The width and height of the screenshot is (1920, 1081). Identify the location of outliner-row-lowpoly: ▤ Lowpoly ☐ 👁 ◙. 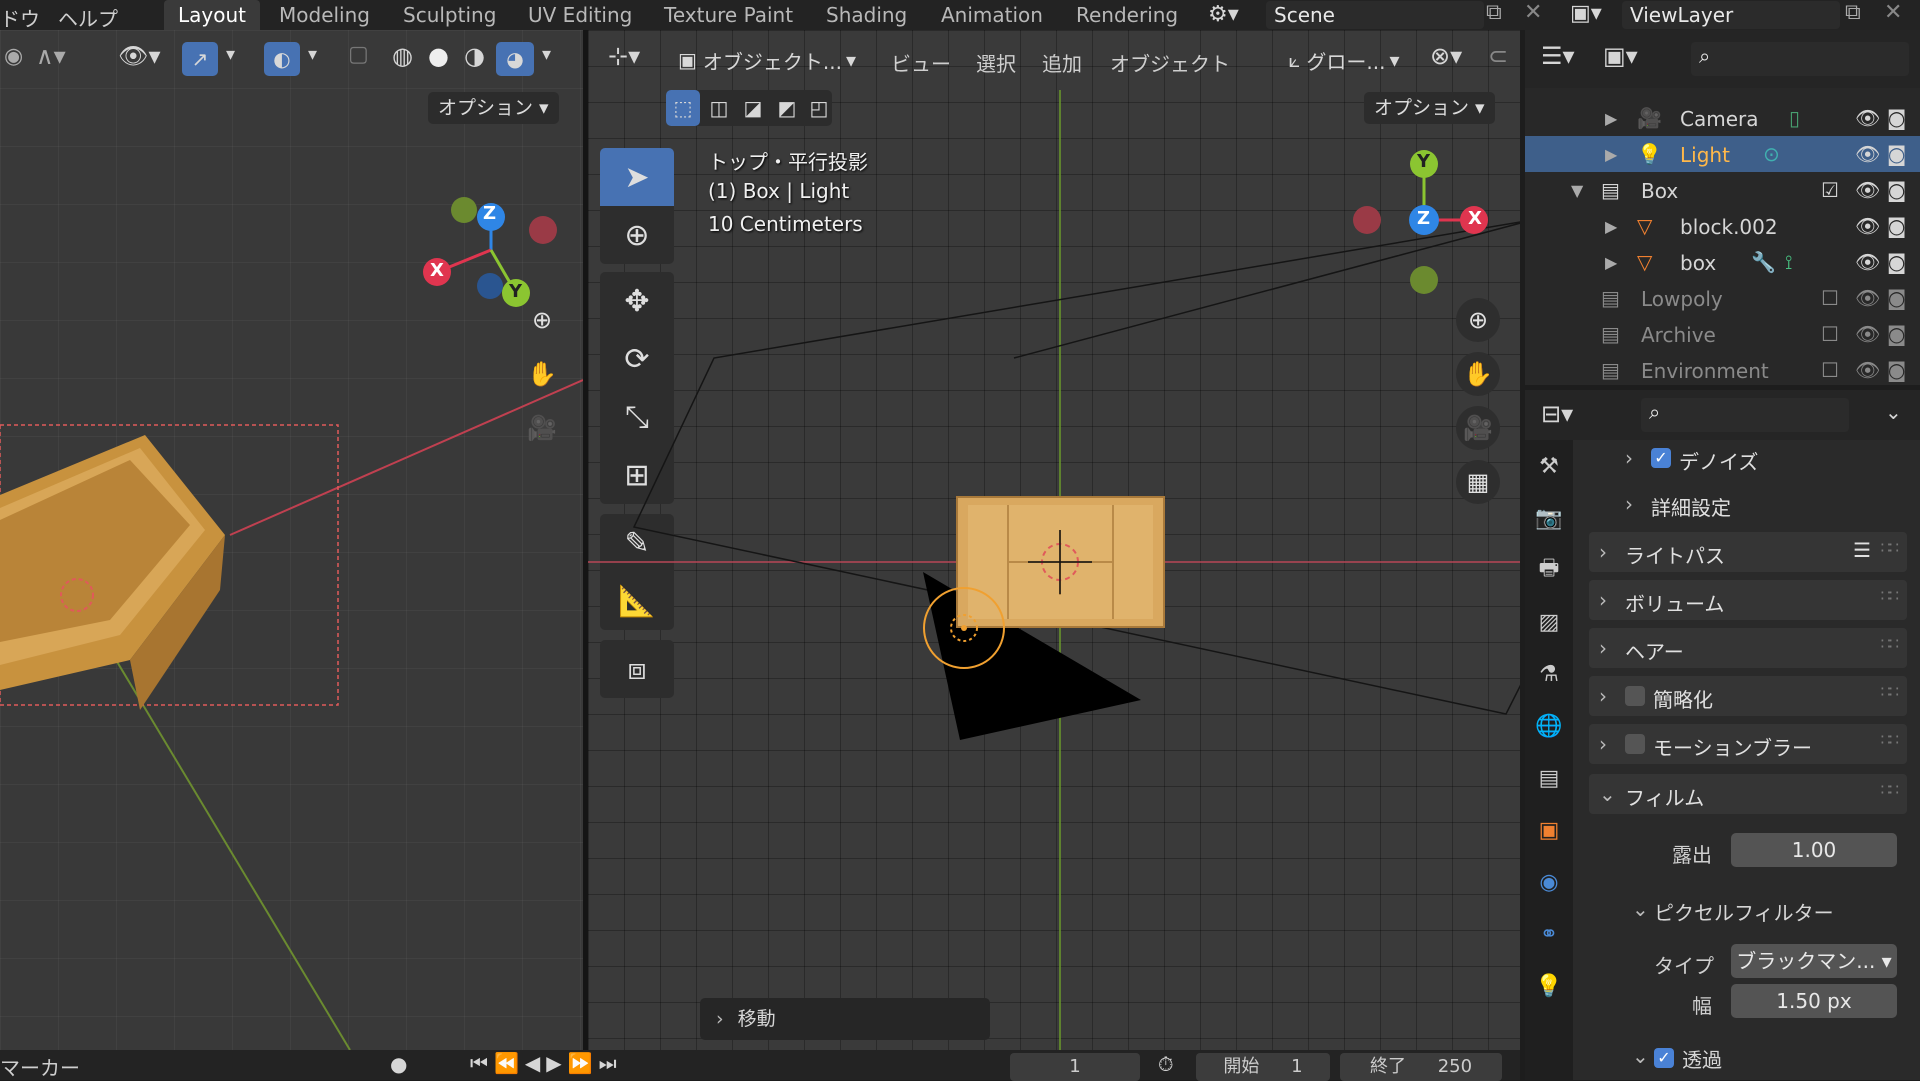
(1722, 298).